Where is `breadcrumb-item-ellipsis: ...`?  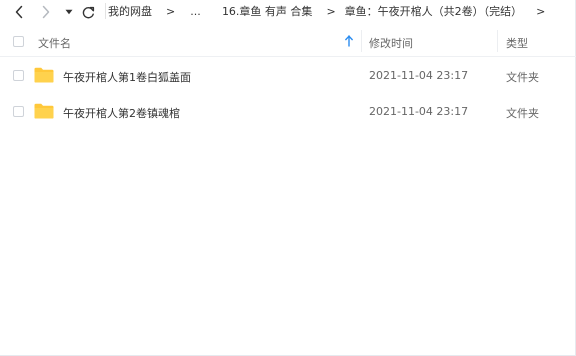
breadcrumb-item-ellipsis: ... is located at coordinates (195, 11).